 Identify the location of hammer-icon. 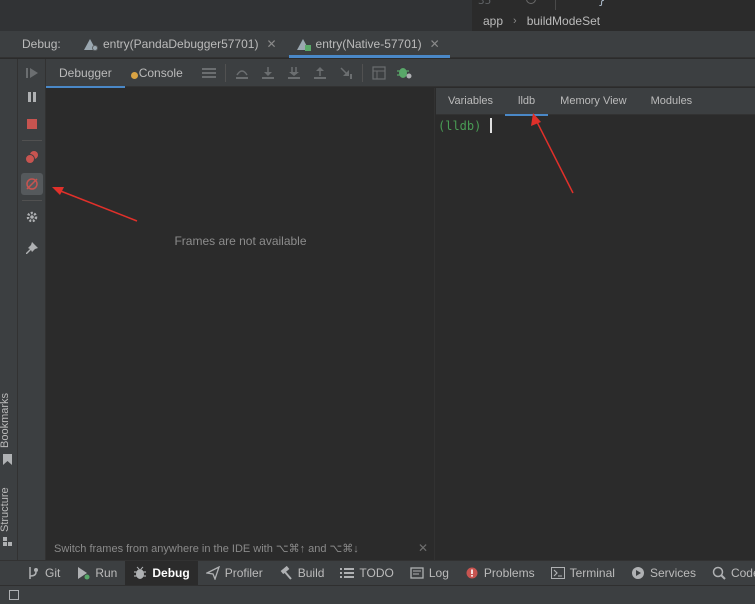
(286, 573).